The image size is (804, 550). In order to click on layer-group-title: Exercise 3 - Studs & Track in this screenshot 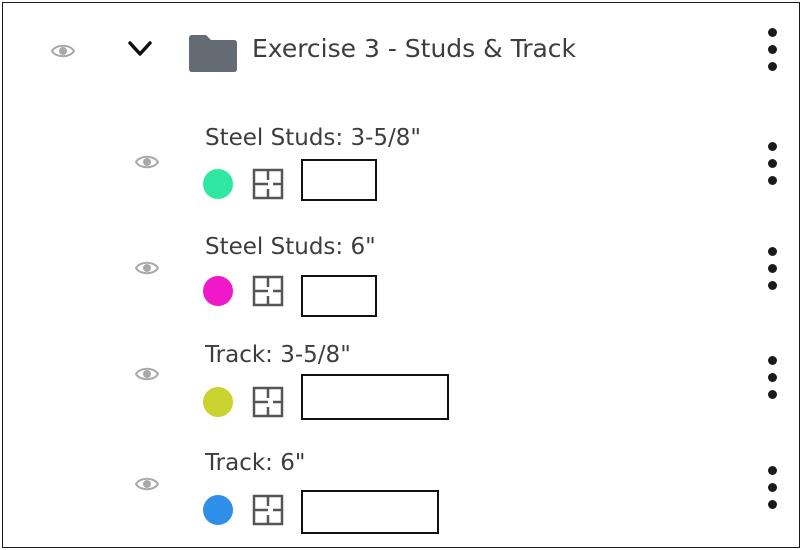, I will do `click(414, 48)`.